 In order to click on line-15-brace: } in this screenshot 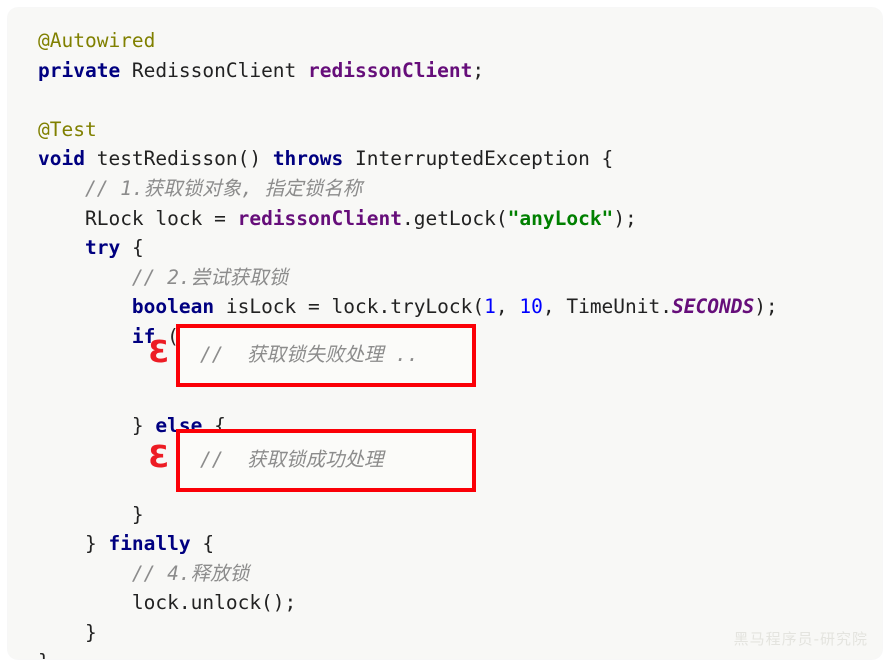, I will do `click(137, 514)`.